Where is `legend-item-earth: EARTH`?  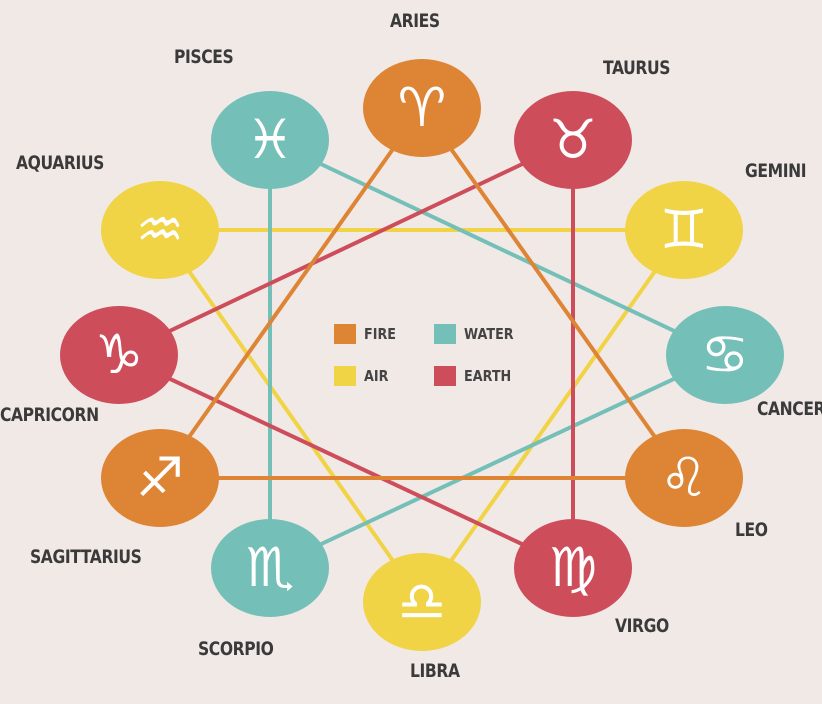 legend-item-earth: EARTH is located at coordinates (477, 376).